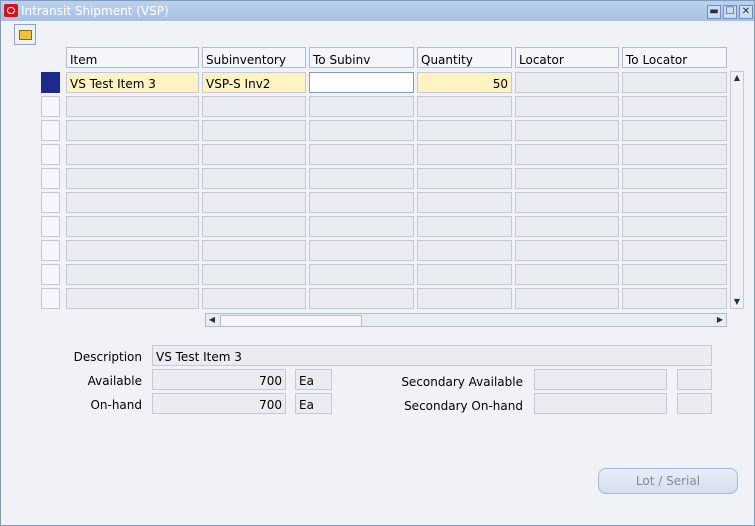 Image resolution: width=755 pixels, height=526 pixels. What do you see at coordinates (466, 320) in the screenshot?
I see `horizontal-scrollbar: ◀ ▶` at bounding box center [466, 320].